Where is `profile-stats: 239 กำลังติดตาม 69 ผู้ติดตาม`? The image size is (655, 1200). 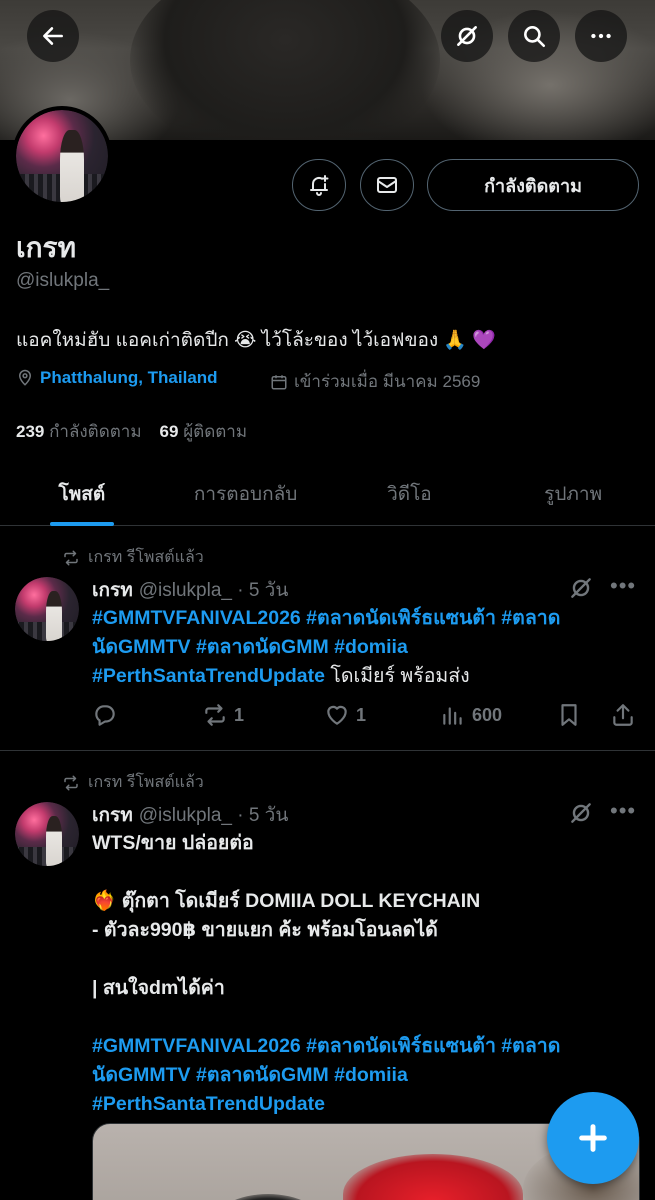
profile-stats: 239 กำลังติดตาม 69 ผู้ติดตาม is located at coordinates (131, 431).